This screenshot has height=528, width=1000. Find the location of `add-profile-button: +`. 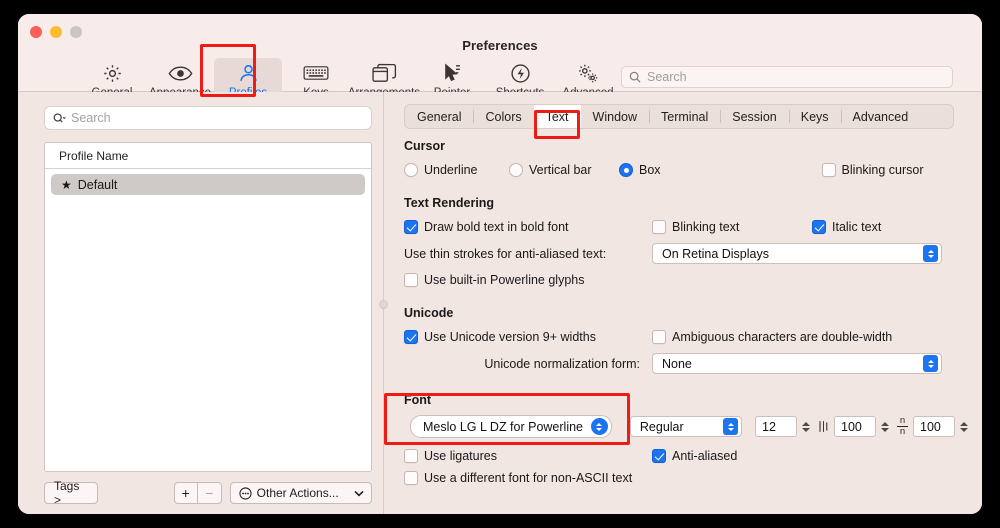

add-profile-button: + is located at coordinates (185, 493).